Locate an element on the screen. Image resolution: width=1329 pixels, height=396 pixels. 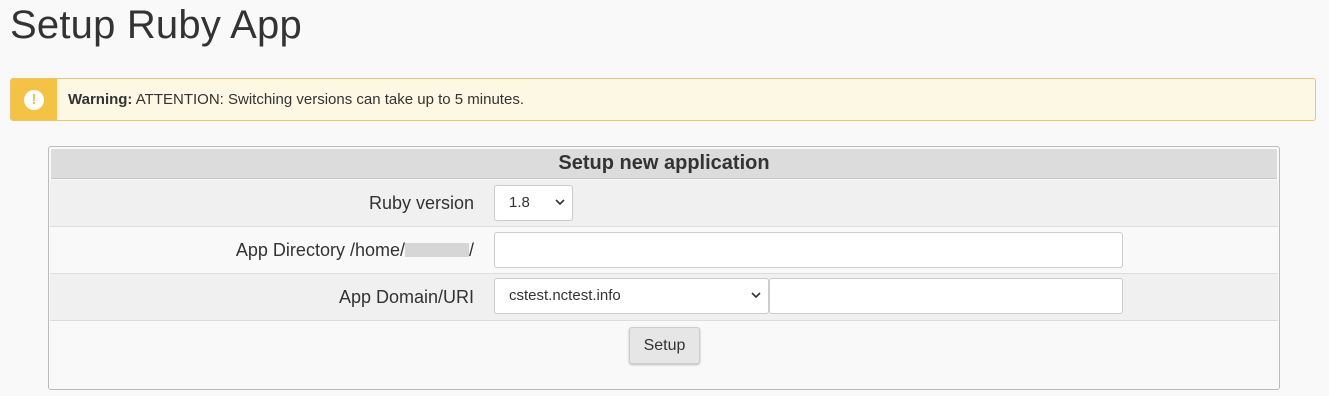
exclamation-icon: ! is located at coordinates (34, 99).